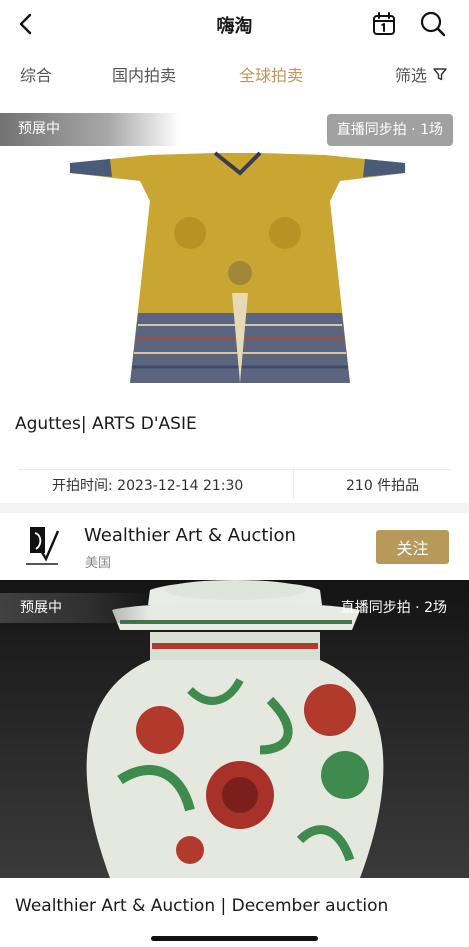  Describe the element at coordinates (383, 486) in the screenshot. I see `lot-count: 210 件拍品` at that location.